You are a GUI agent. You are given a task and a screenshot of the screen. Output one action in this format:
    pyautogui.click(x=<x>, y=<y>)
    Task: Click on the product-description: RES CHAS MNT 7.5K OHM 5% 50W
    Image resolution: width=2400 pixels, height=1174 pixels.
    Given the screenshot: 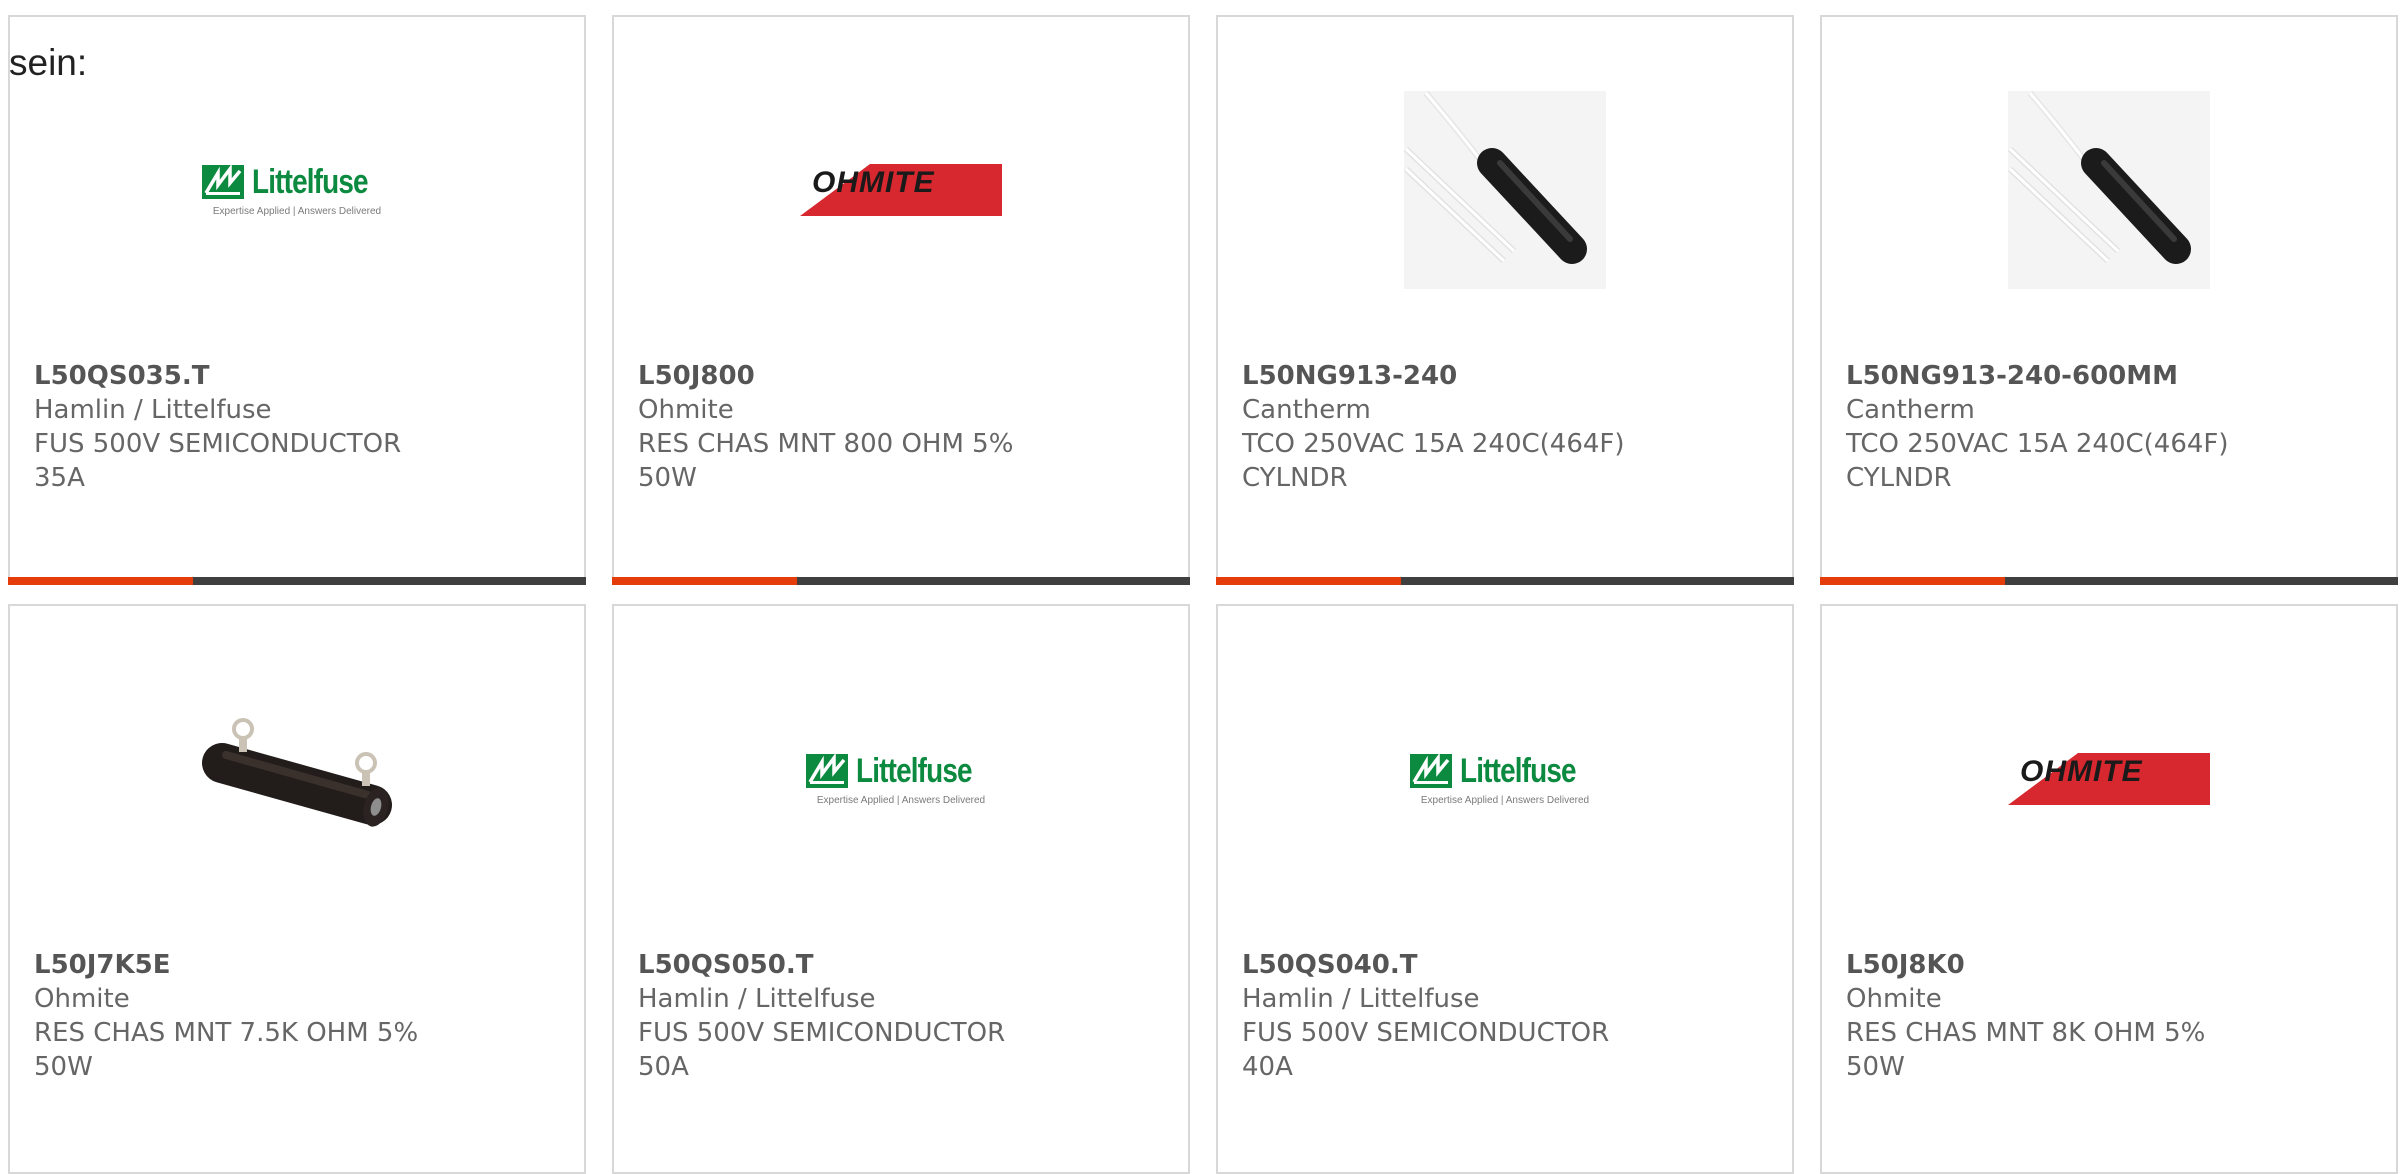 What is the action you would take?
    pyautogui.click(x=226, y=1050)
    